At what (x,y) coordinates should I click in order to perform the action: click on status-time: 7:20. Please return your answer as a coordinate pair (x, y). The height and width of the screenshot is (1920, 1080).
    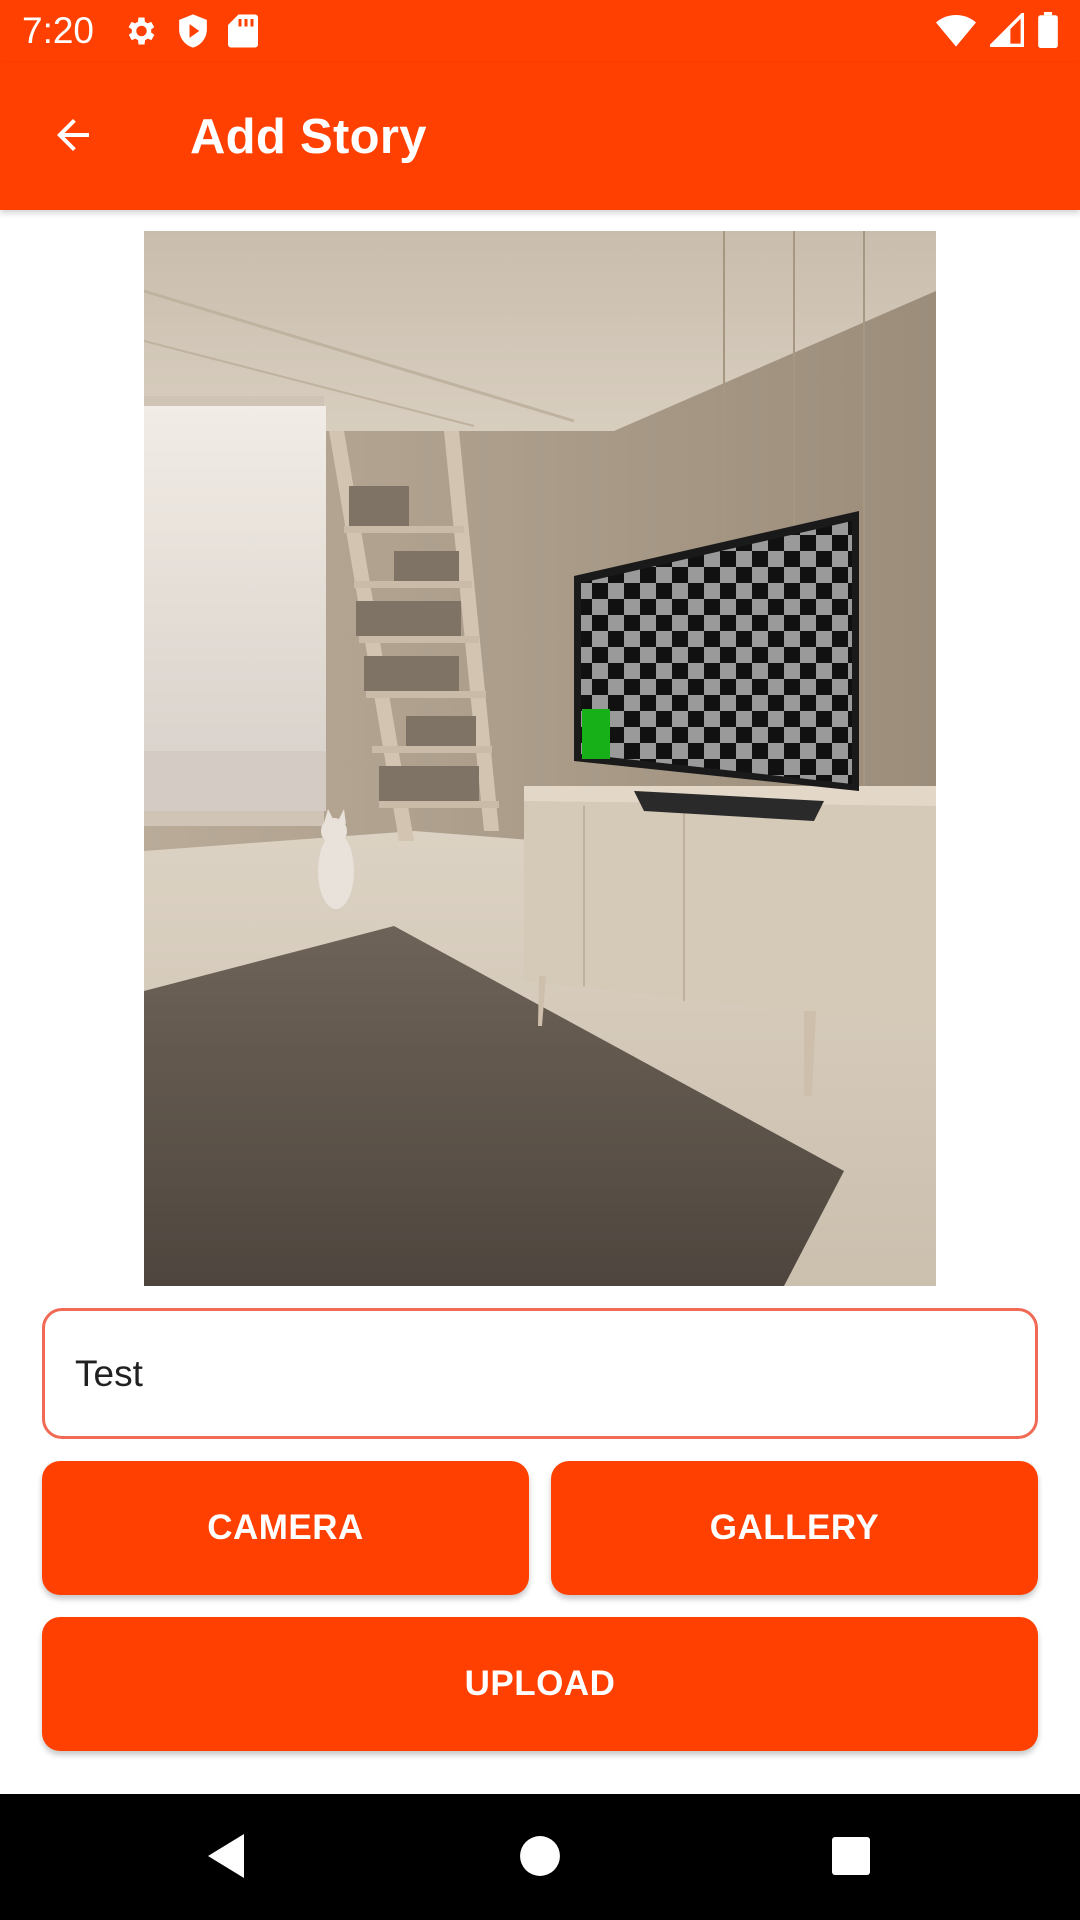
    Looking at the image, I should click on (58, 30).